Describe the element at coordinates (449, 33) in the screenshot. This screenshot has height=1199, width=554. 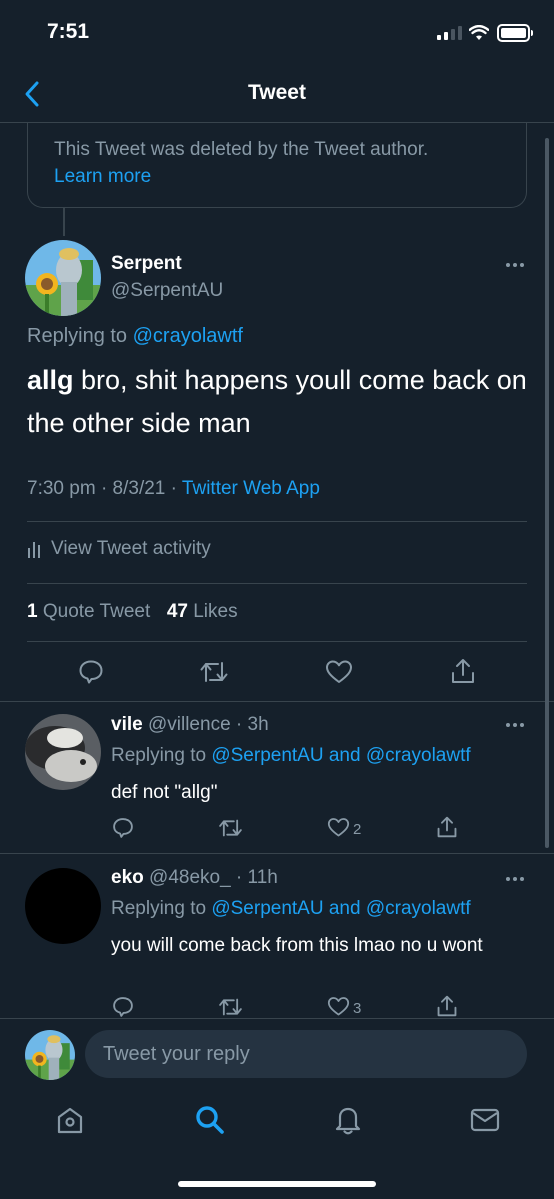
I see `cellular-signal-icon` at that location.